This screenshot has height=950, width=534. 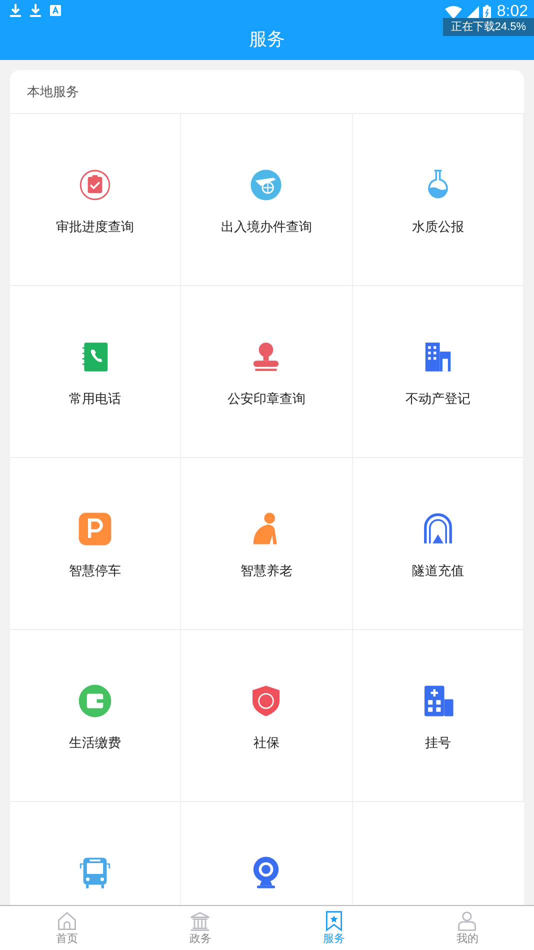 What do you see at coordinates (95, 701) in the screenshot?
I see `wallet-icon` at bounding box center [95, 701].